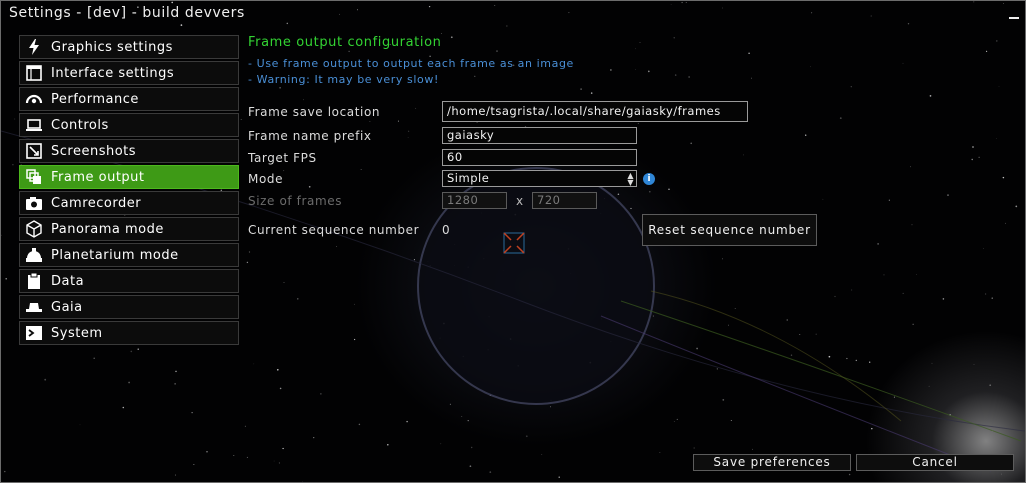 This screenshot has height=483, width=1026. Describe the element at coordinates (34, 281) in the screenshot. I see `clipboard-icon` at that location.